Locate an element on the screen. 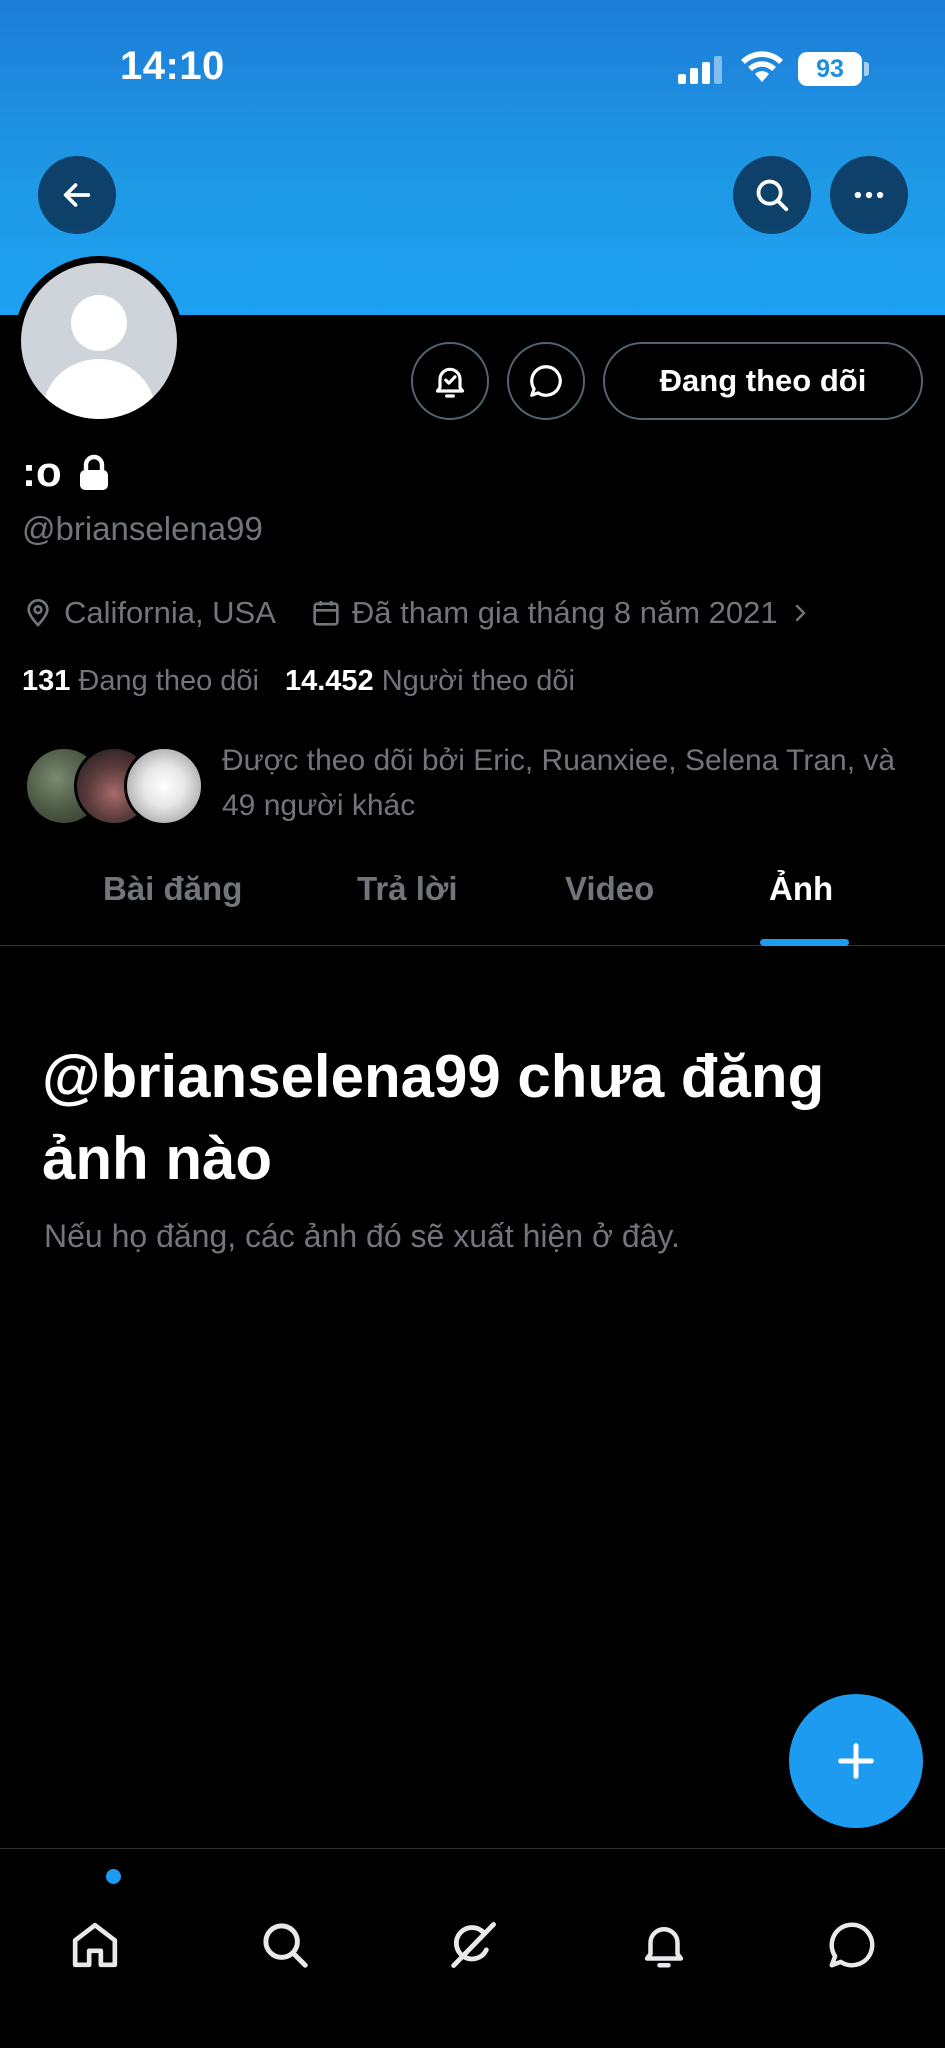 The height and width of the screenshot is (2048, 945). followers-label: Người theo dõi is located at coordinates (478, 681).